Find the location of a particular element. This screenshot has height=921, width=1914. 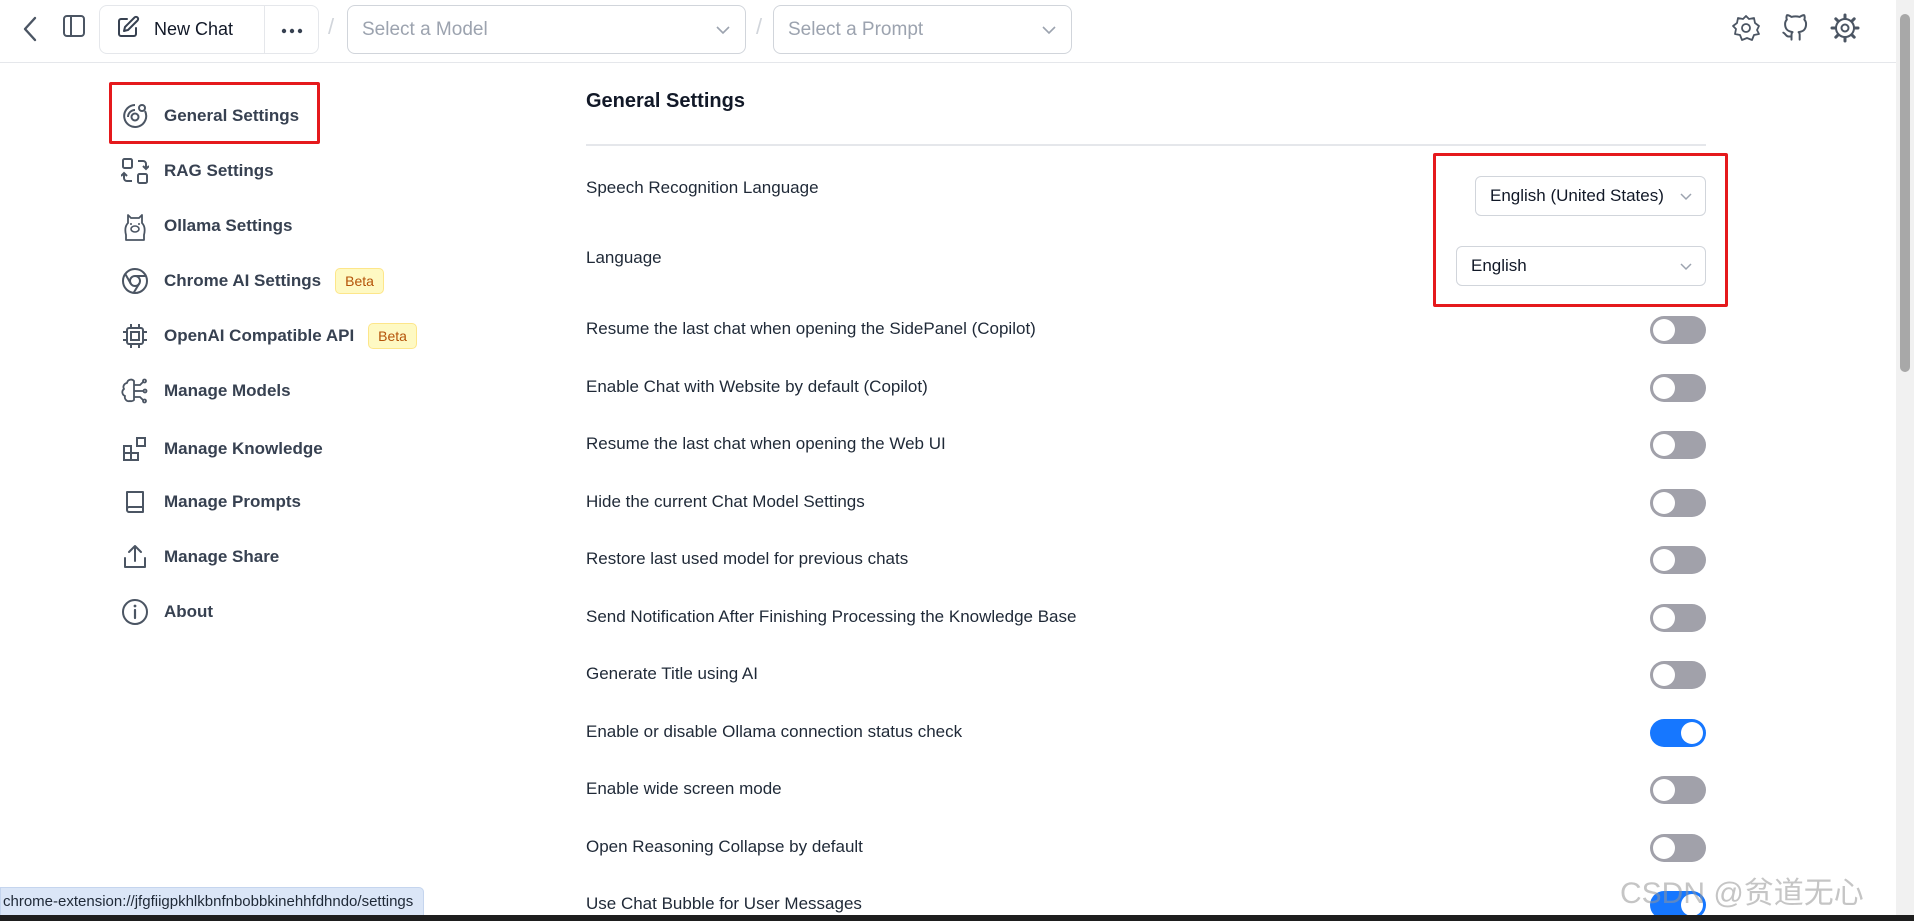

sidebar-item-general-settings: General Settings is located at coordinates (209, 116).